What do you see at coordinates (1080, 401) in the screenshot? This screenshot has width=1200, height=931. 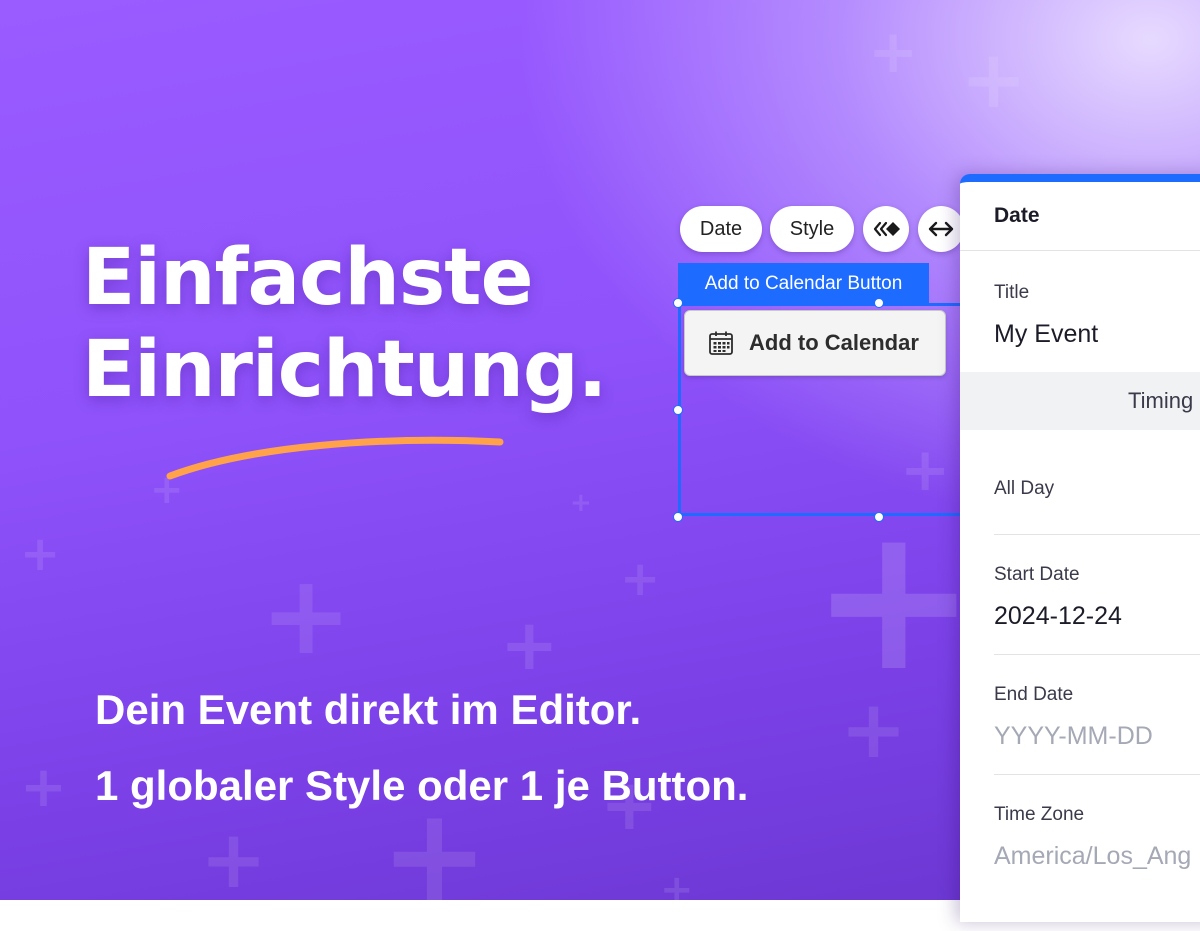 I see `timing-section-header: Timing` at bounding box center [1080, 401].